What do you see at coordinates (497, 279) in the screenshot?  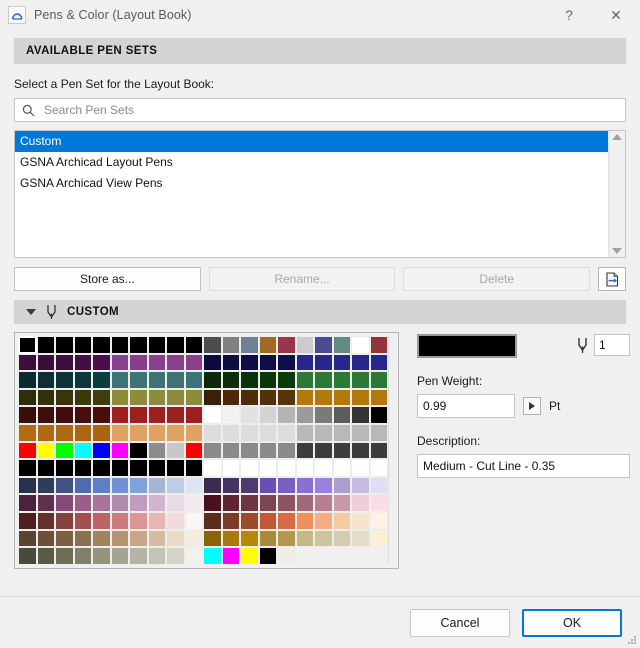 I see `delete-button: Delete` at bounding box center [497, 279].